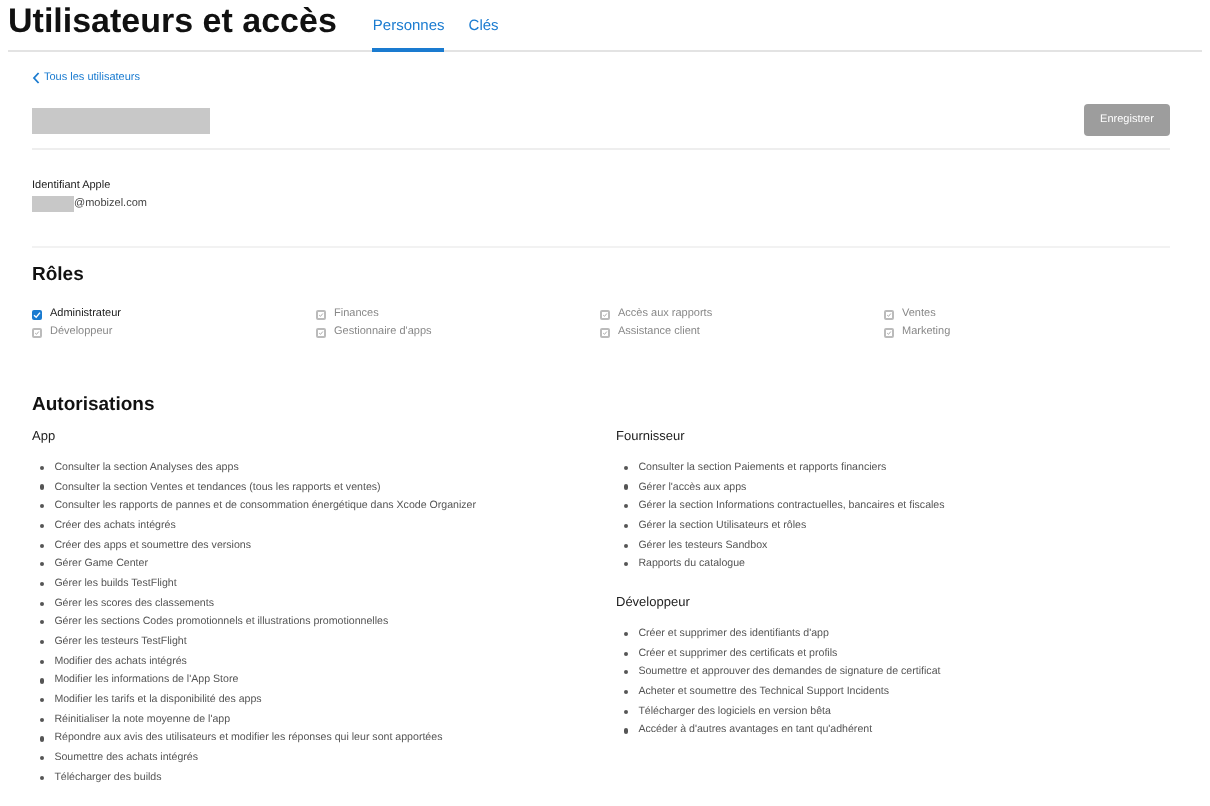 The height and width of the screenshot is (806, 1210). What do you see at coordinates (36, 78) in the screenshot?
I see `chevron-left-icon` at bounding box center [36, 78].